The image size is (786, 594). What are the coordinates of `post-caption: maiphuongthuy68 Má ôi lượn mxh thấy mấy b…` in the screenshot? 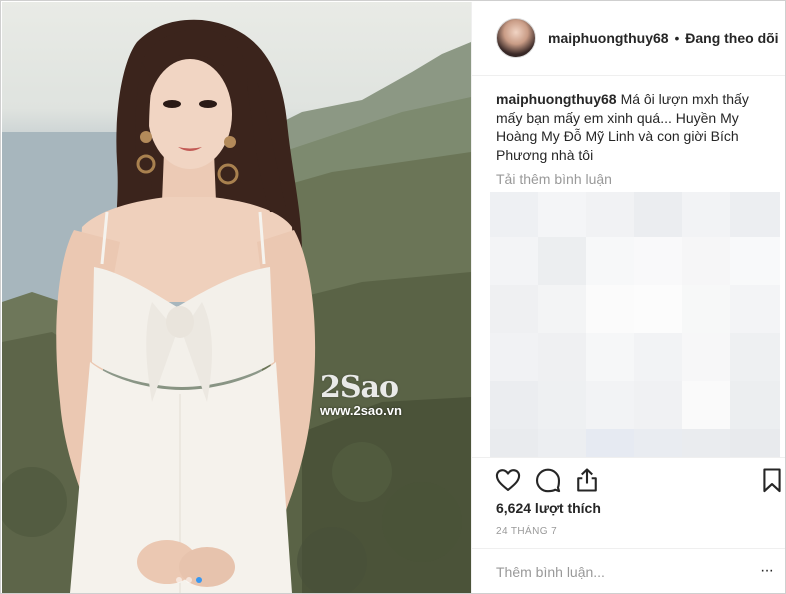 It's located at (631, 127).